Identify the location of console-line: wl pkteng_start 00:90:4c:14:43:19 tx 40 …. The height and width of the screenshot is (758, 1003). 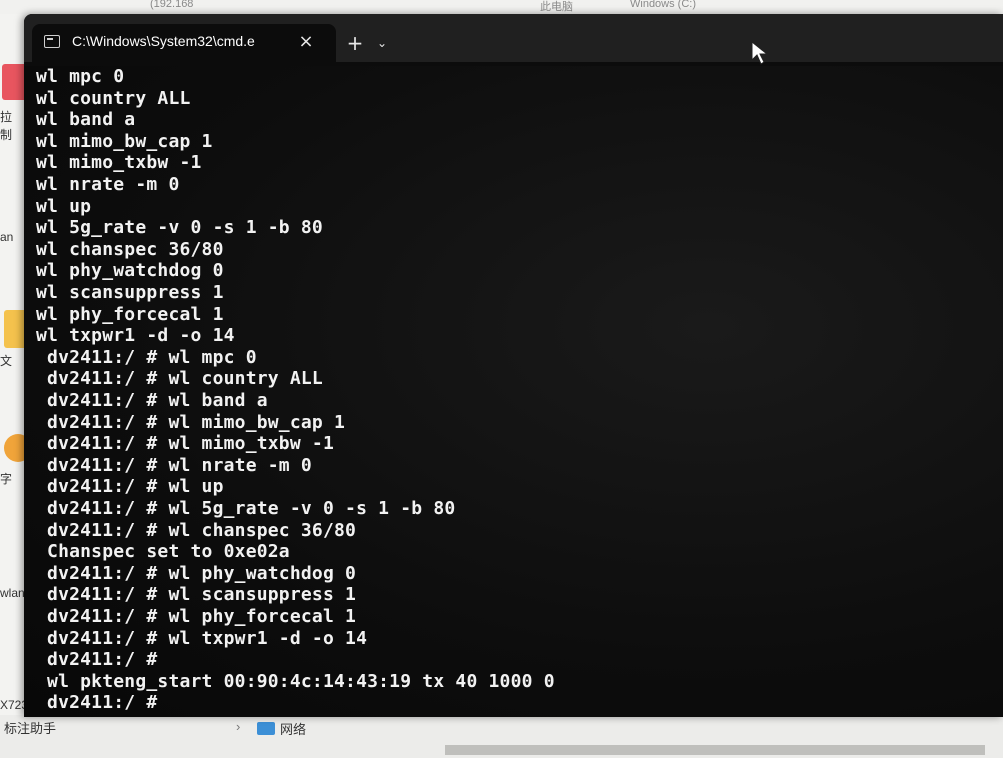
(295, 681).